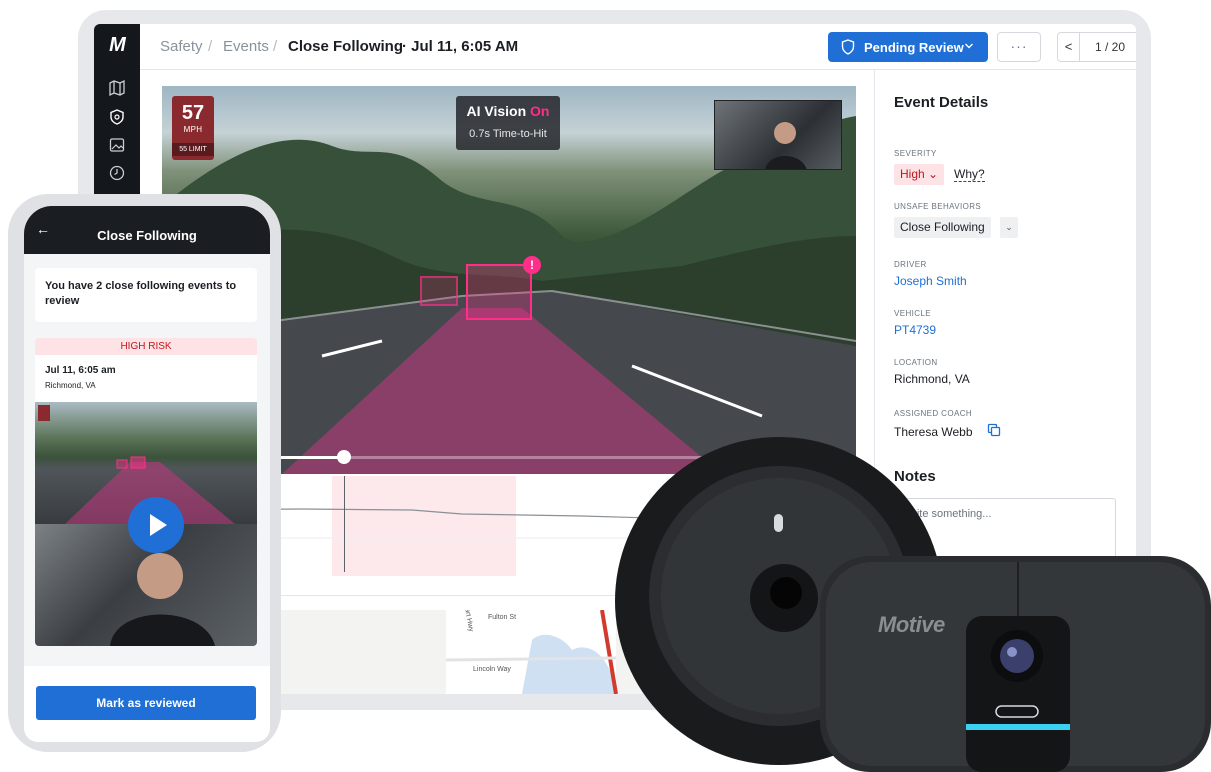 The width and height of the screenshot is (1211, 772). What do you see at coordinates (508, 134) in the screenshot?
I see `time-to-hit: 0.7s Time-to-Hit` at bounding box center [508, 134].